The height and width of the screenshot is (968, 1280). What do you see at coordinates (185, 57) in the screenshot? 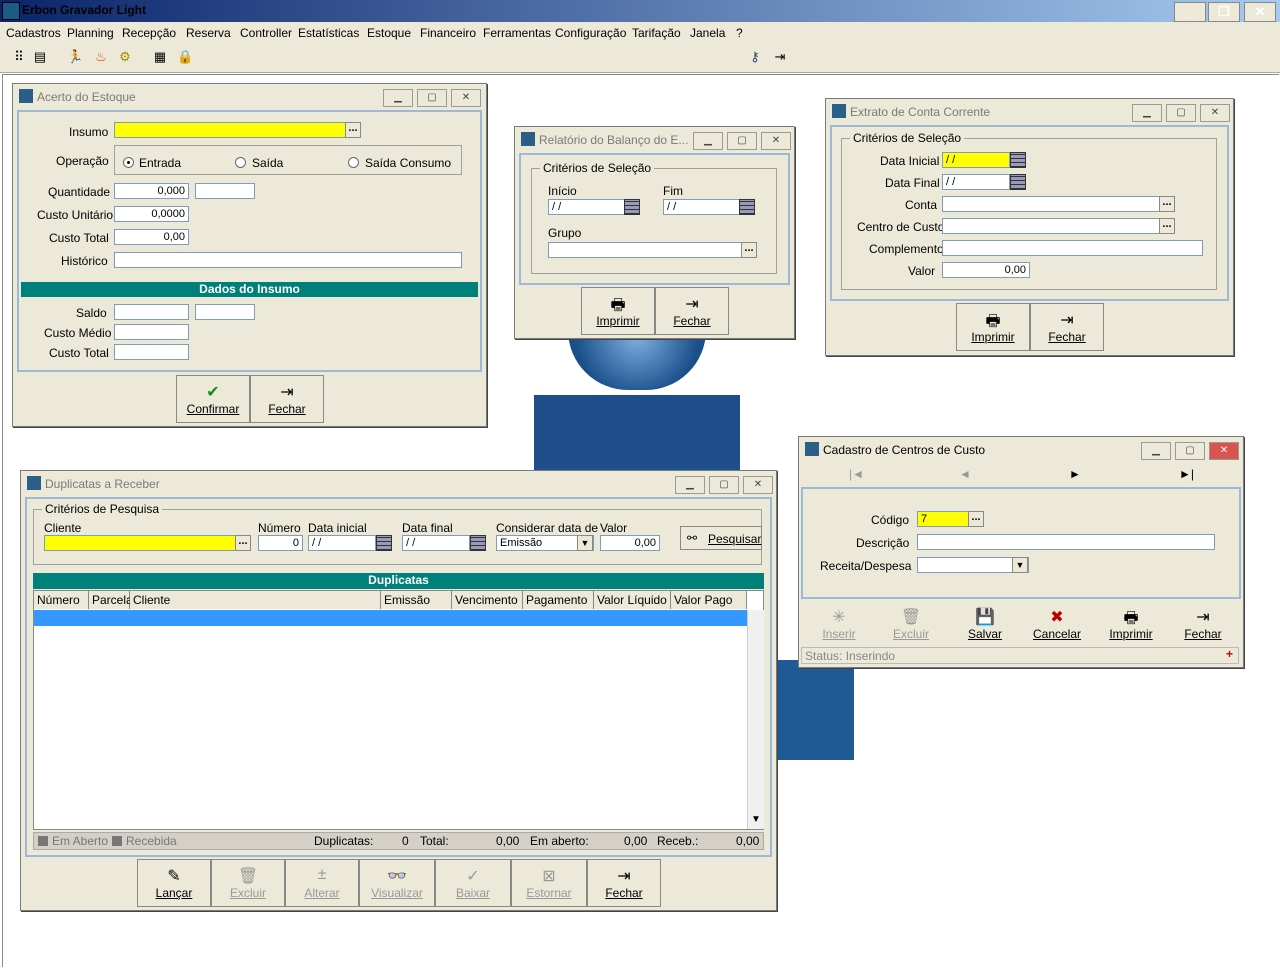
I see `lock-icon: 🔒` at bounding box center [185, 57].